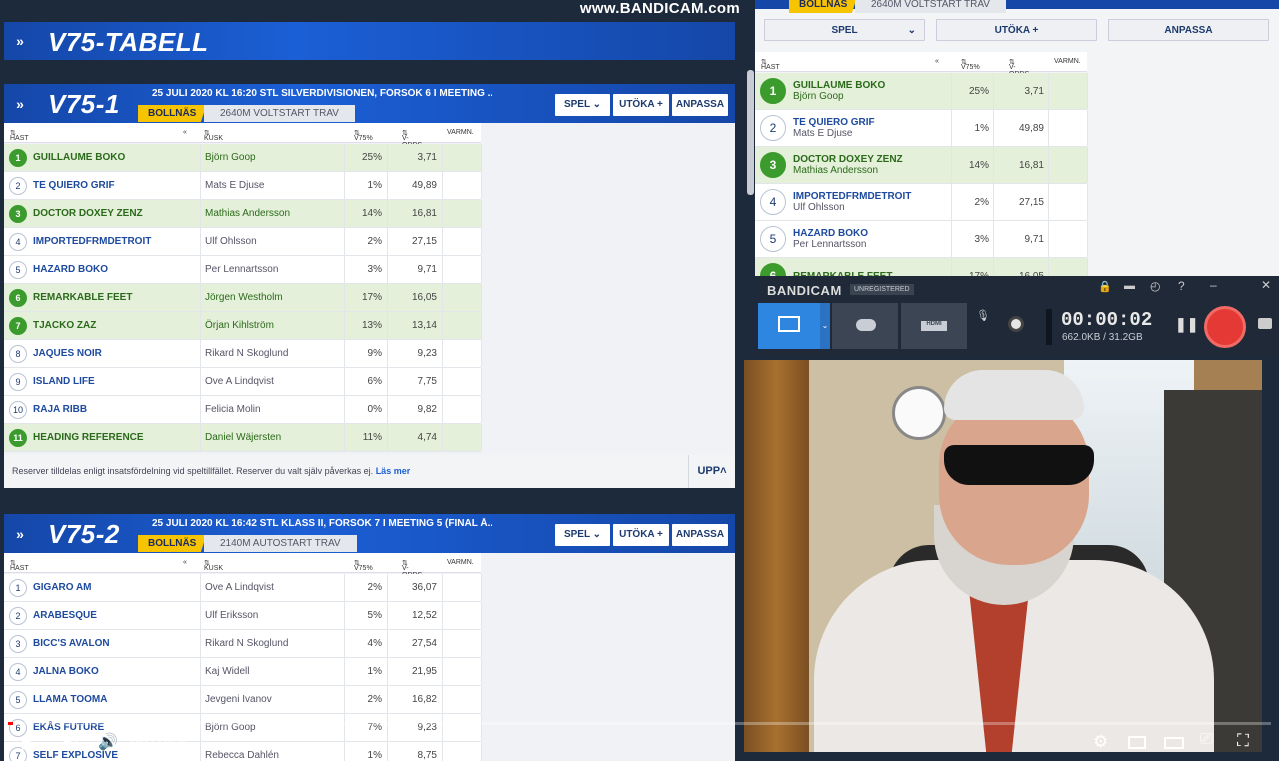 The height and width of the screenshot is (761, 1279). What do you see at coordinates (1266, 285) in the screenshot?
I see `close-icon: ✕` at bounding box center [1266, 285].